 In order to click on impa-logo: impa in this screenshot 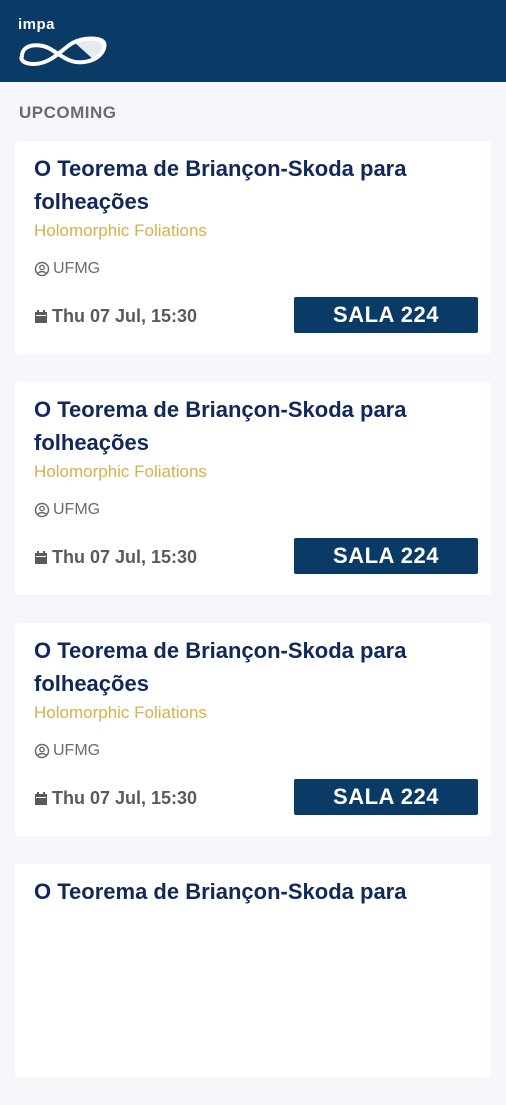, I will do `click(66, 43)`.